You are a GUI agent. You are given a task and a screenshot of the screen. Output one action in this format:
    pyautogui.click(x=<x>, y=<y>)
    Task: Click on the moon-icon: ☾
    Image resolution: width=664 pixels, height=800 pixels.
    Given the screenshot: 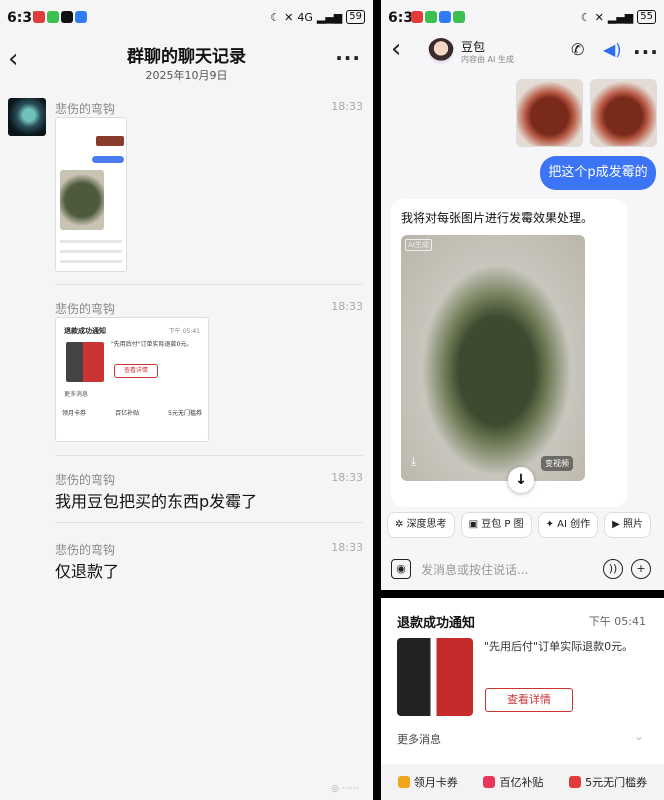 What is the action you would take?
    pyautogui.click(x=275, y=17)
    